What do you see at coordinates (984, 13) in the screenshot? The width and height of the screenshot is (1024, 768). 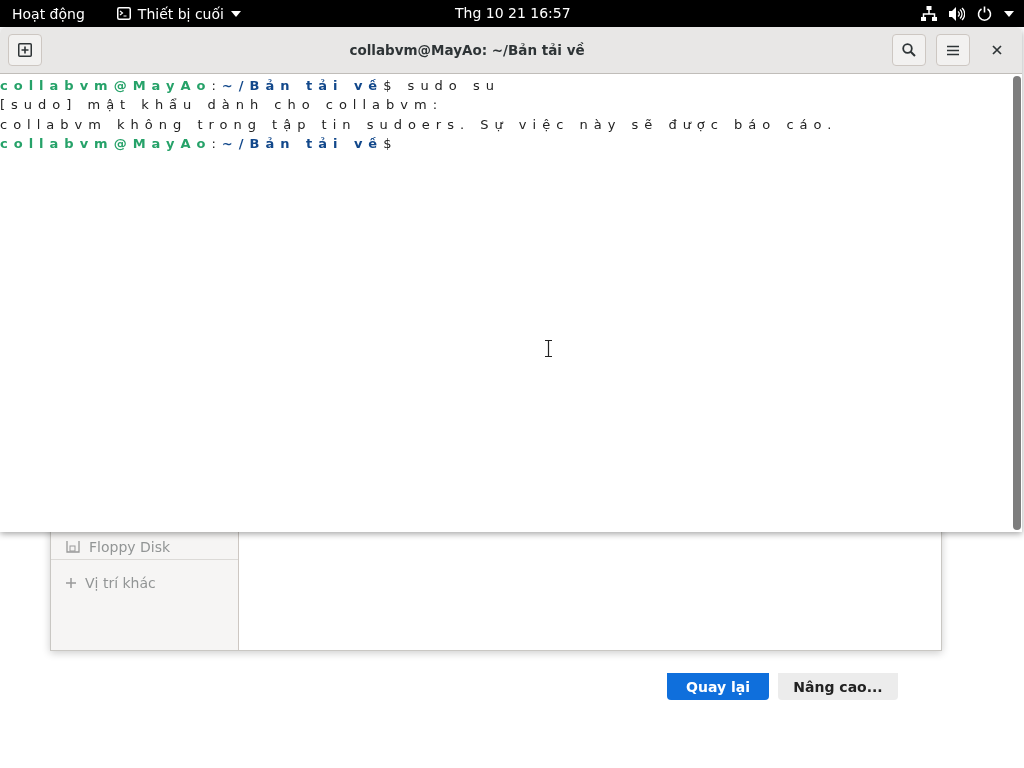 I see `power-icon` at bounding box center [984, 13].